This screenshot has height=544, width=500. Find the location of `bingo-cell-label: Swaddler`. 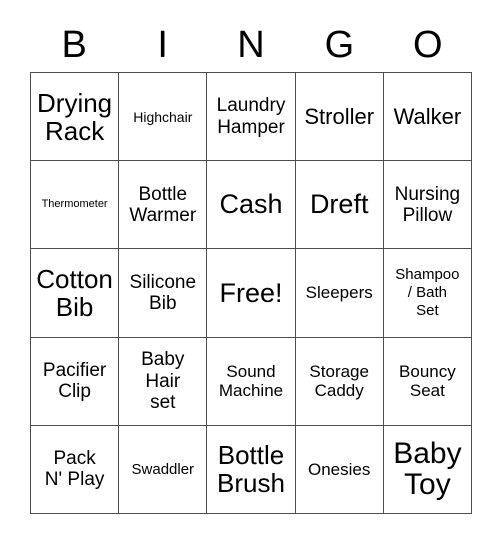

bingo-cell-label: Swaddler is located at coordinates (163, 469).